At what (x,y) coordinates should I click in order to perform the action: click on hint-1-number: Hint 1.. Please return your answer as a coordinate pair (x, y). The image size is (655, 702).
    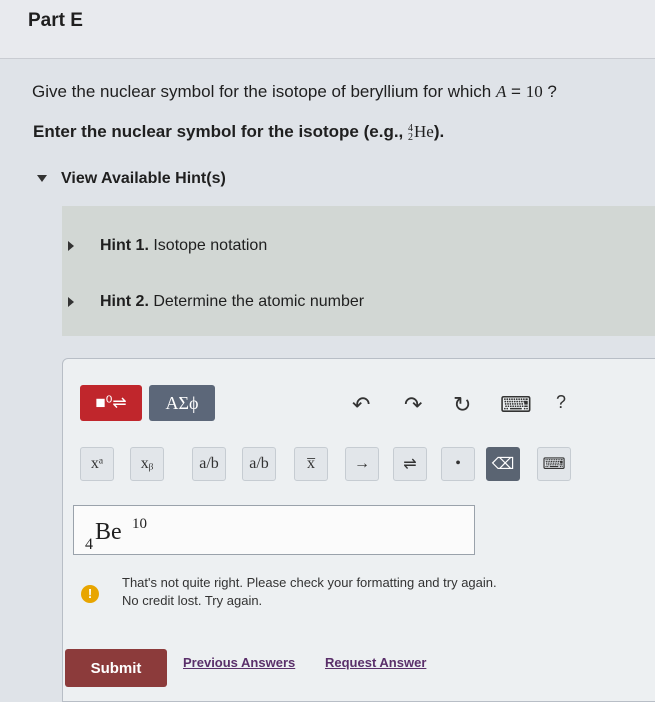
    Looking at the image, I should click on (124, 245).